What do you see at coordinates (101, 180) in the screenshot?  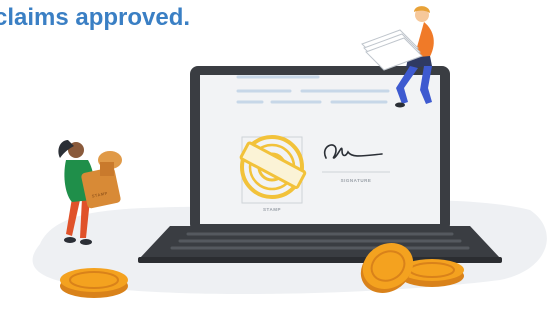 I see `big-stamp-icon: STAMP` at bounding box center [101, 180].